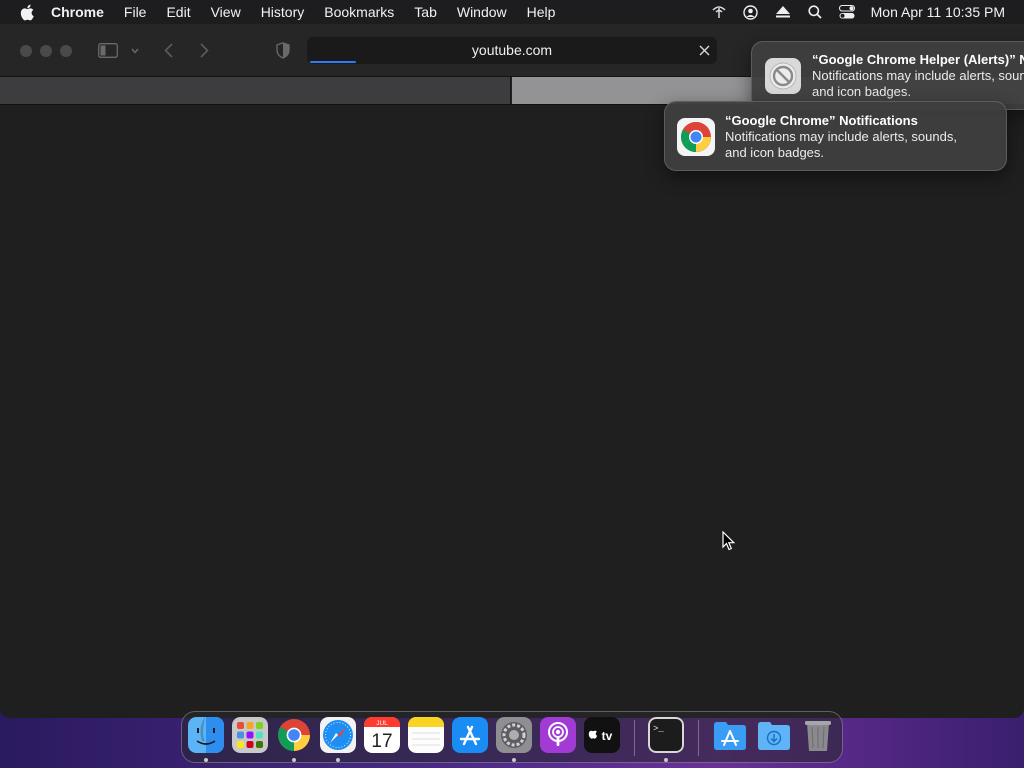 The image size is (1024, 768). Describe the element at coordinates (818, 735) in the screenshot. I see `trash-icon` at that location.